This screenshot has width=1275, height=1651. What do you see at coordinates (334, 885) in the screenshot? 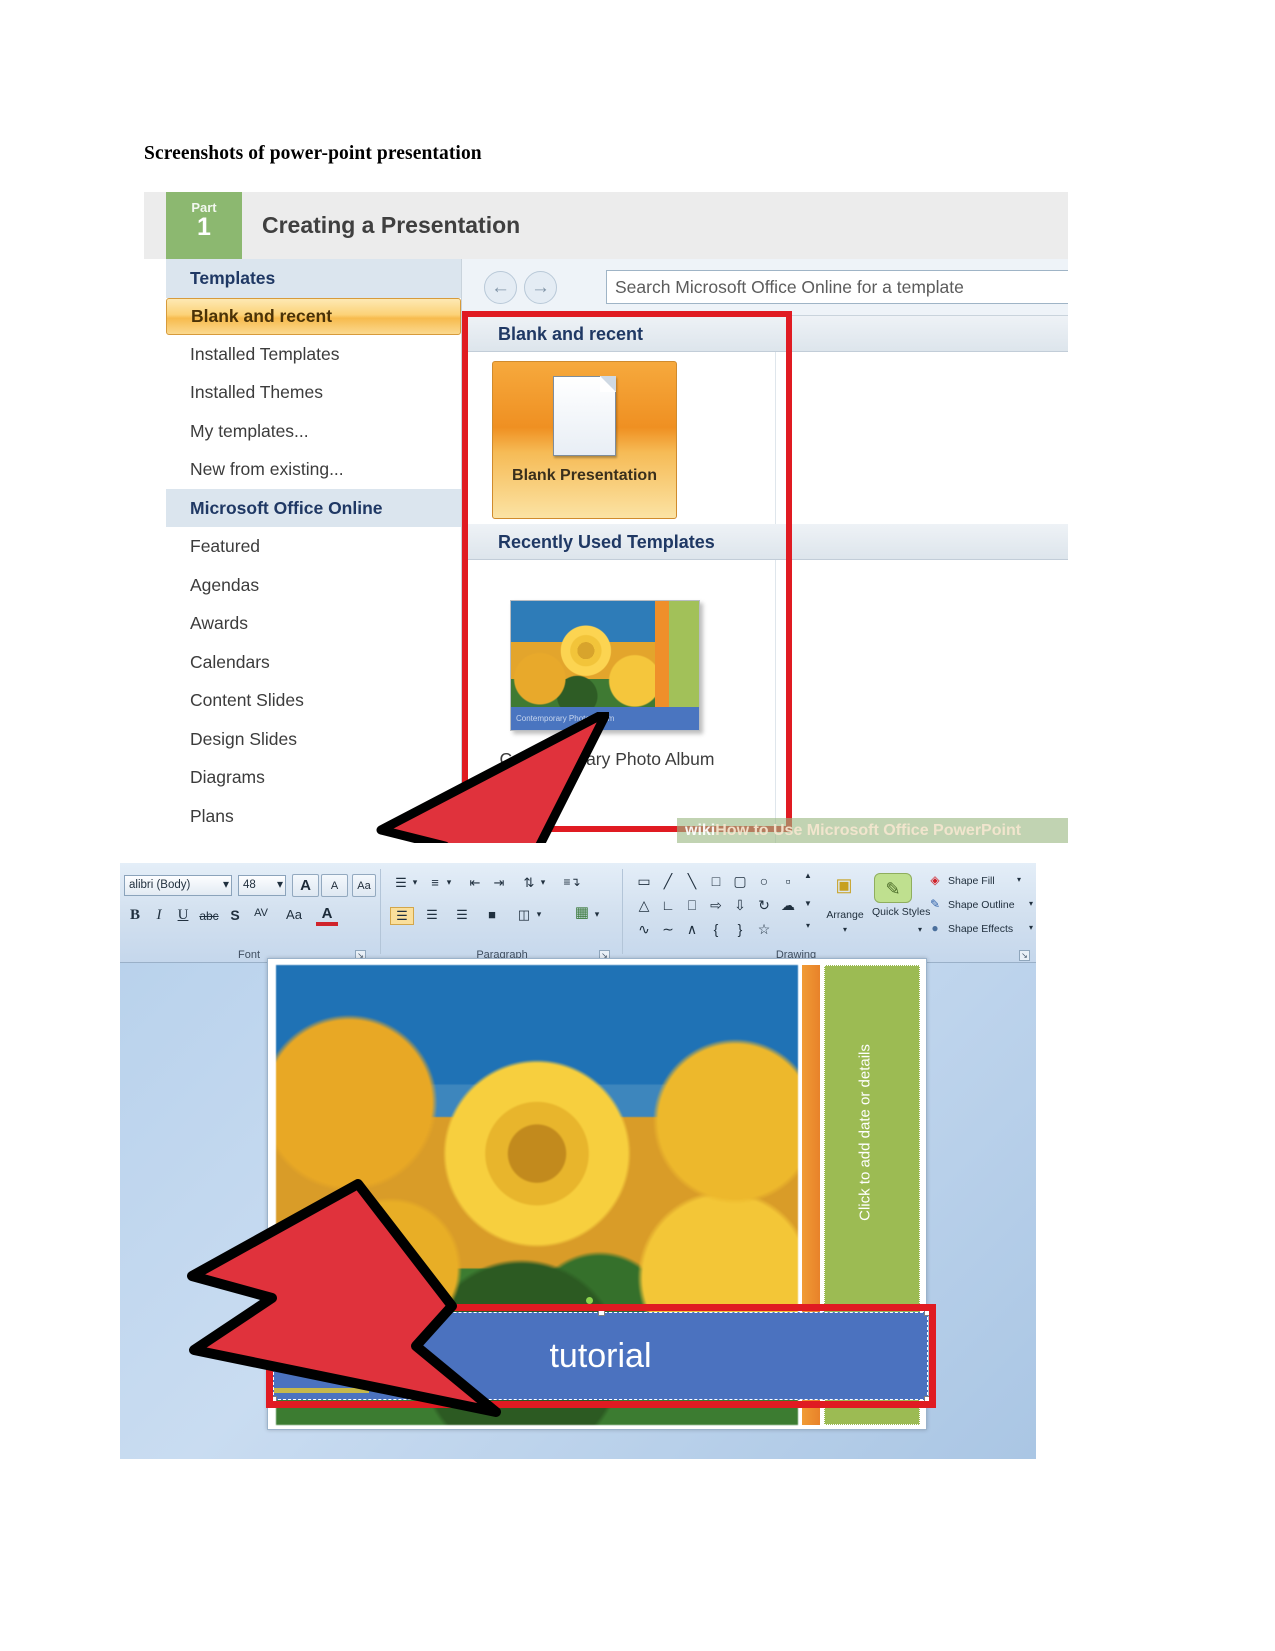
I see `shrink-font-button: A` at bounding box center [334, 885].